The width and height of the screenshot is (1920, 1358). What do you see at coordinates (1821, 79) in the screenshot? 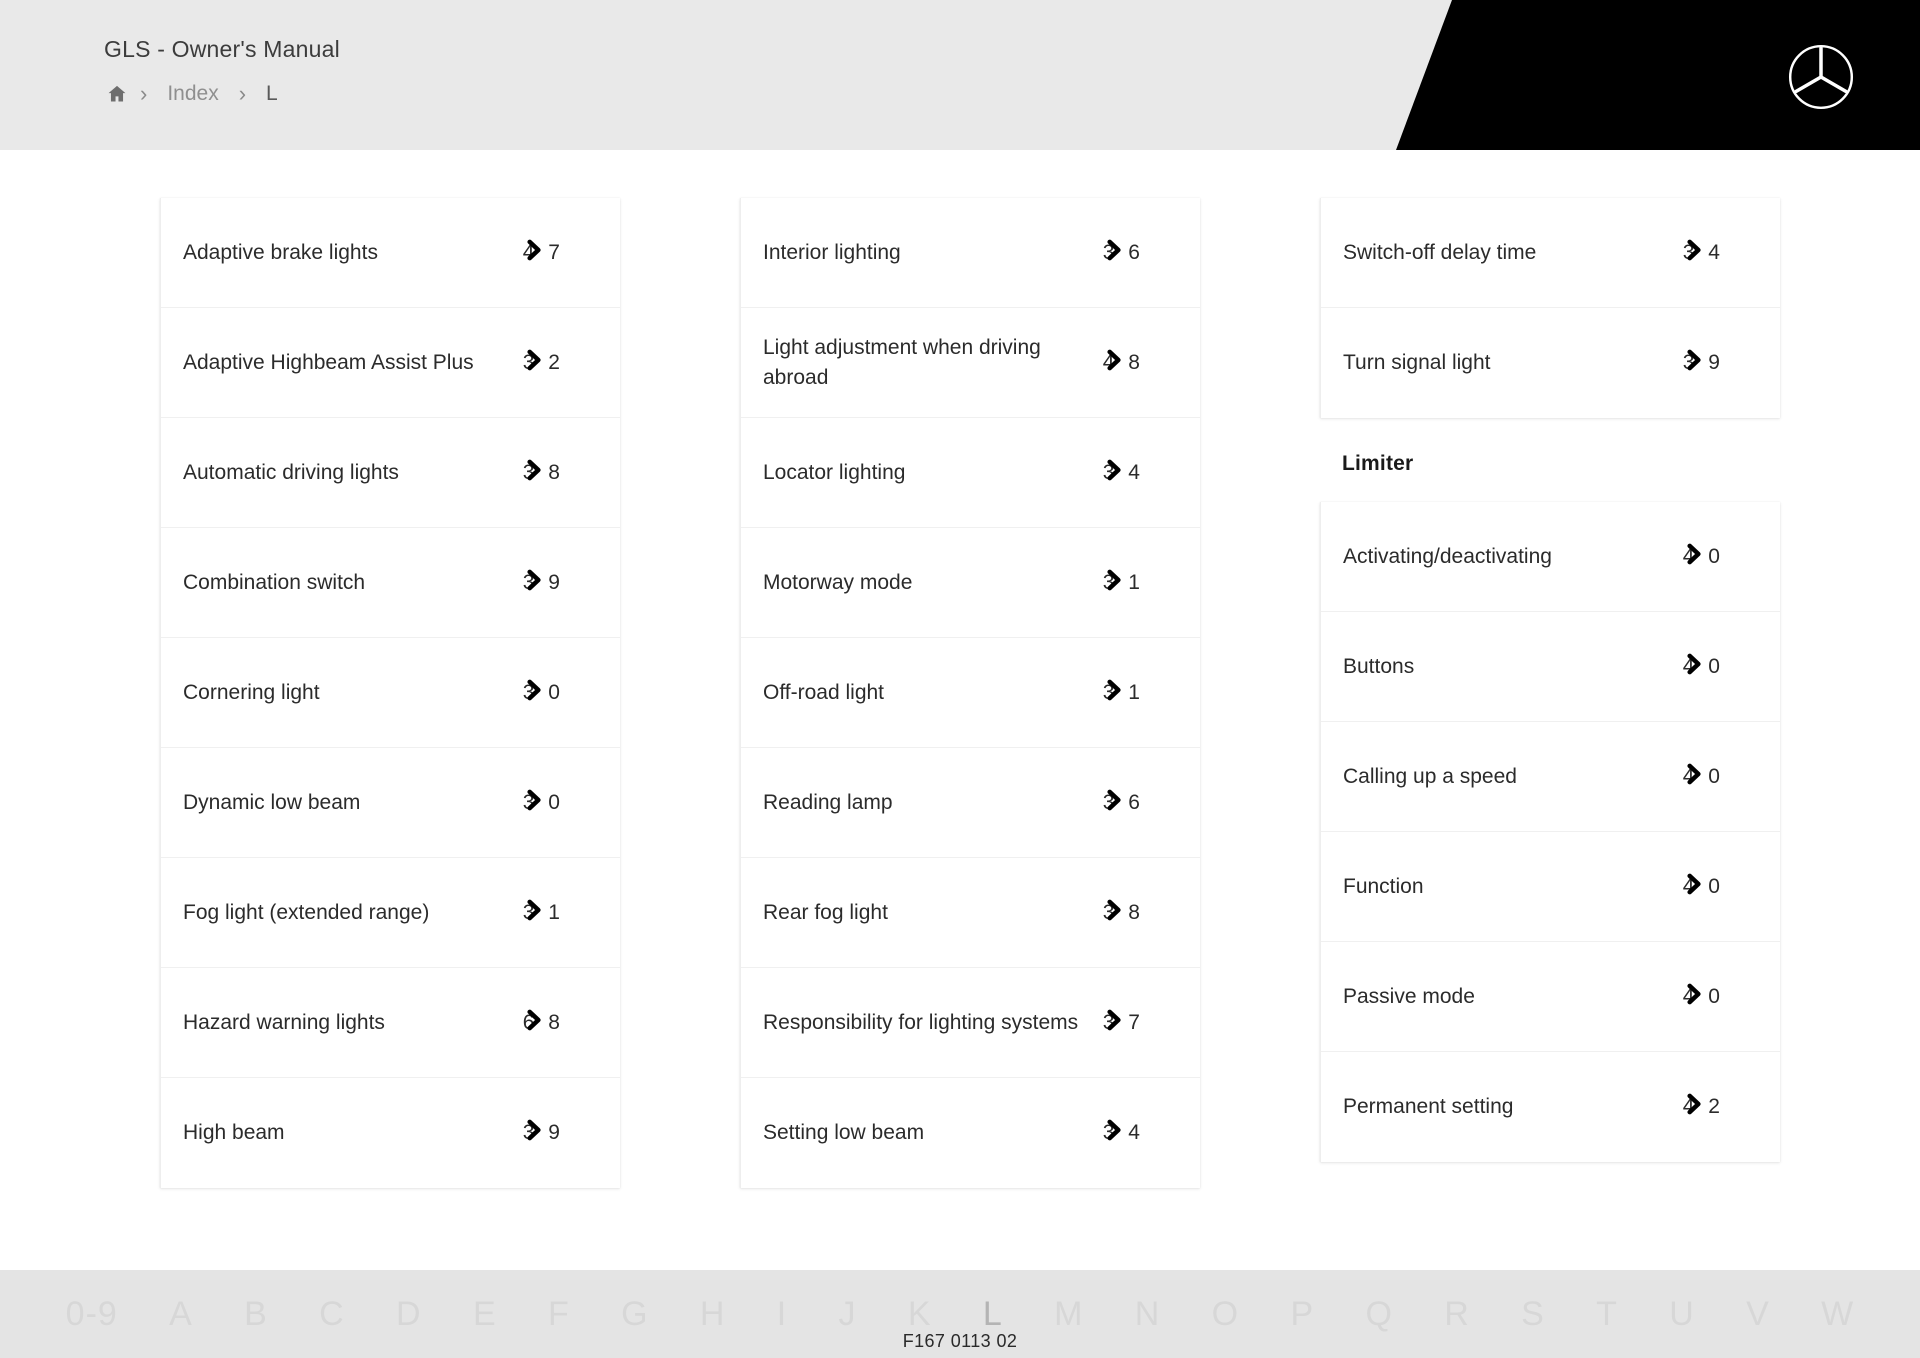
I see `mercedes-benz-star-logo` at bounding box center [1821, 79].